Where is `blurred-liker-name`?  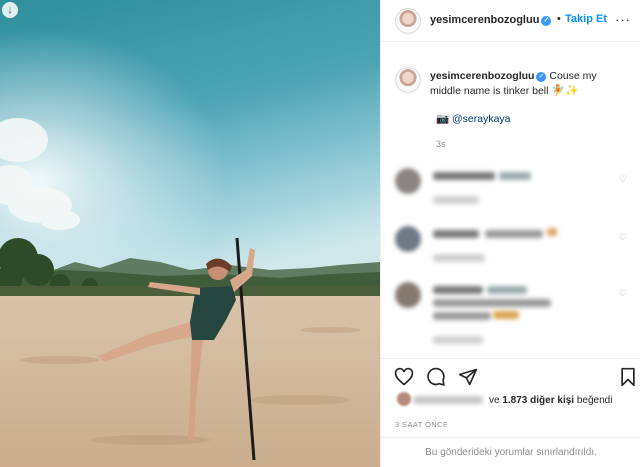 blurred-liker-name is located at coordinates (448, 400).